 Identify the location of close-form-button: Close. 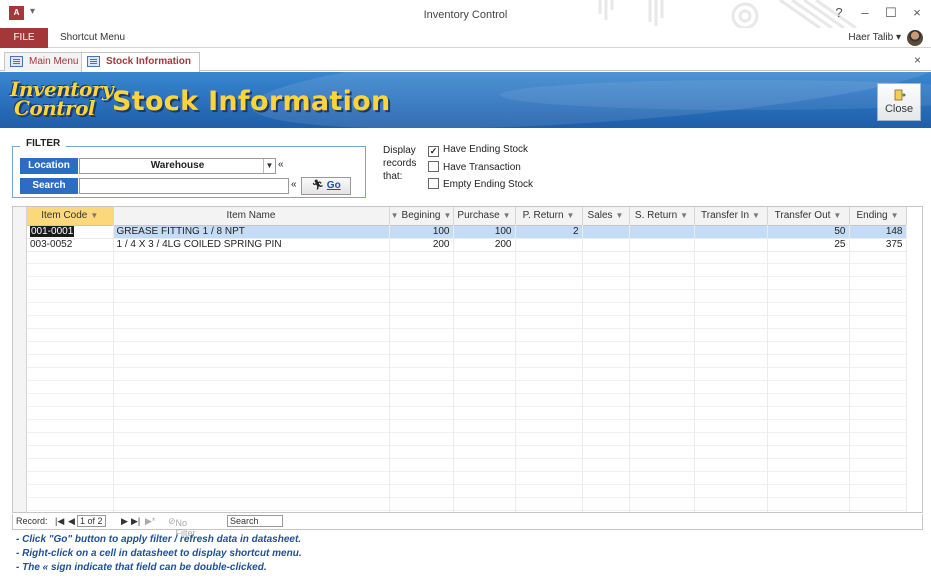
(899, 102).